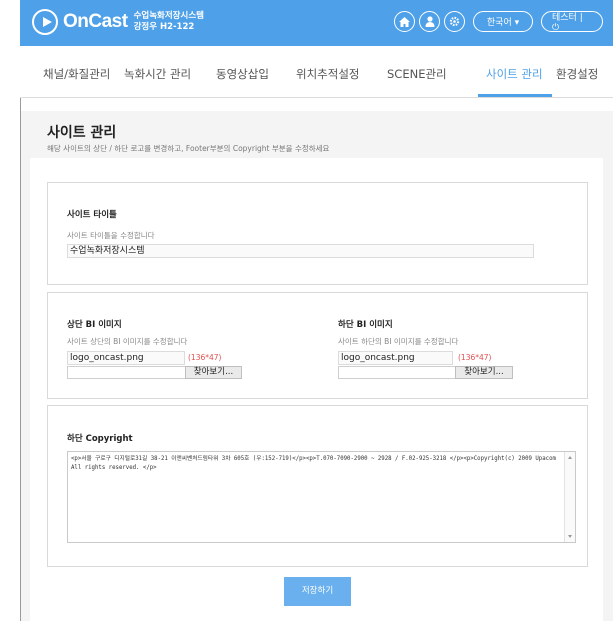 The image size is (613, 621). I want to click on logo: OnCast 수업녹화저장시스템 강정우 H2-122, so click(118, 22).